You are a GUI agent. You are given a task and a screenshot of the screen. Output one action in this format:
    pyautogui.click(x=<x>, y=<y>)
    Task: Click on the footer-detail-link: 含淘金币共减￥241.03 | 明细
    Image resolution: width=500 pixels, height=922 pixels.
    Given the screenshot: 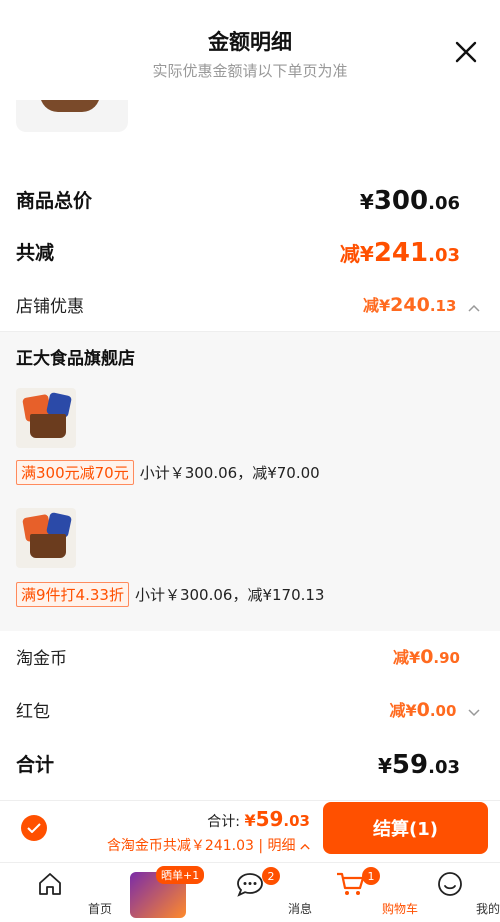 What is the action you would take?
    pyautogui.click(x=208, y=845)
    